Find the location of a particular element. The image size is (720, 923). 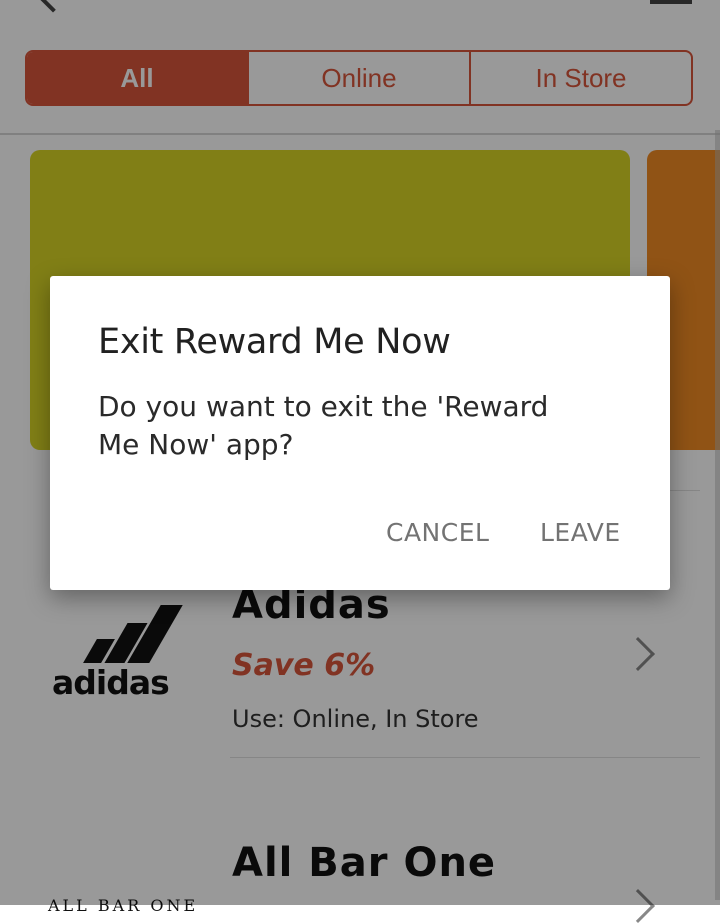

dialog-title: Exit Reward Me Now is located at coordinates (274, 342).